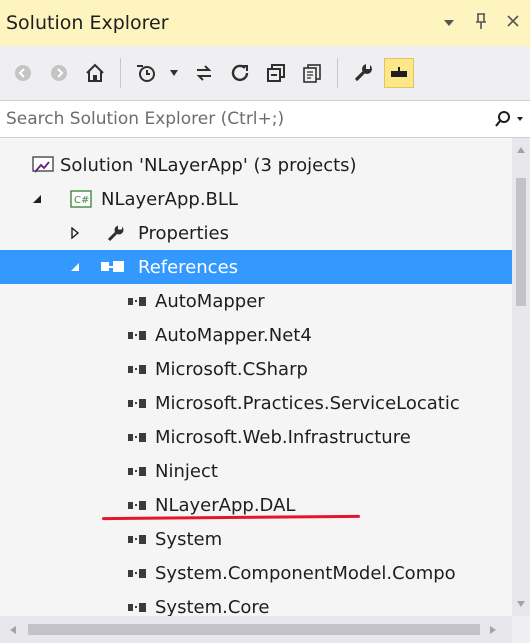 The width and height of the screenshot is (530, 643). What do you see at coordinates (521, 242) in the screenshot?
I see `vertical-scroll-thumb` at bounding box center [521, 242].